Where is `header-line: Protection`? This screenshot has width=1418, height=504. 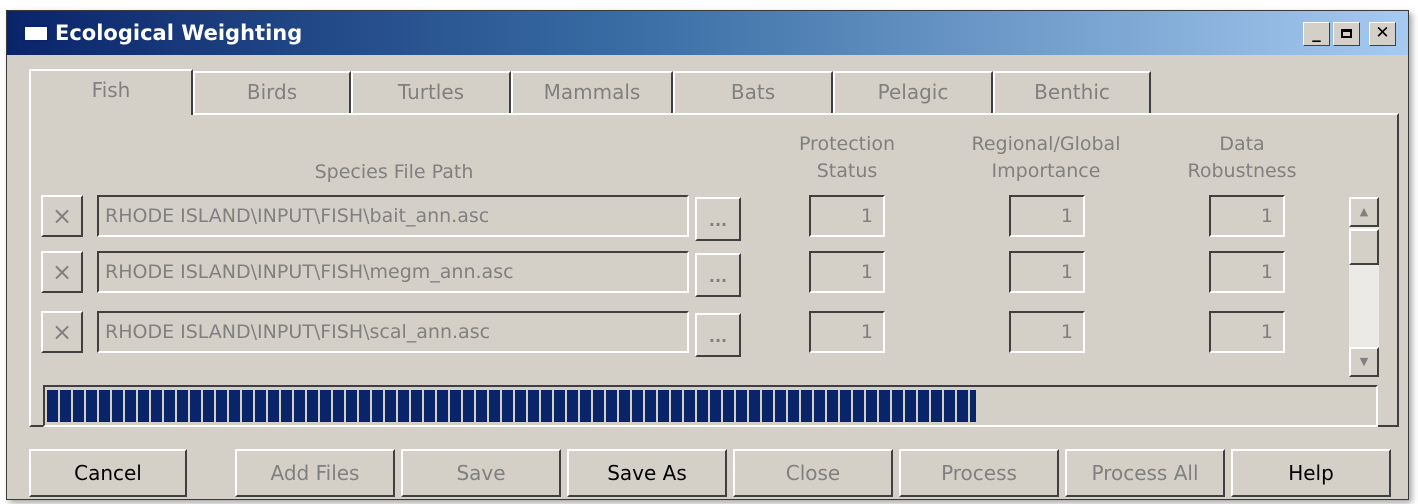
header-line: Protection is located at coordinates (847, 144).